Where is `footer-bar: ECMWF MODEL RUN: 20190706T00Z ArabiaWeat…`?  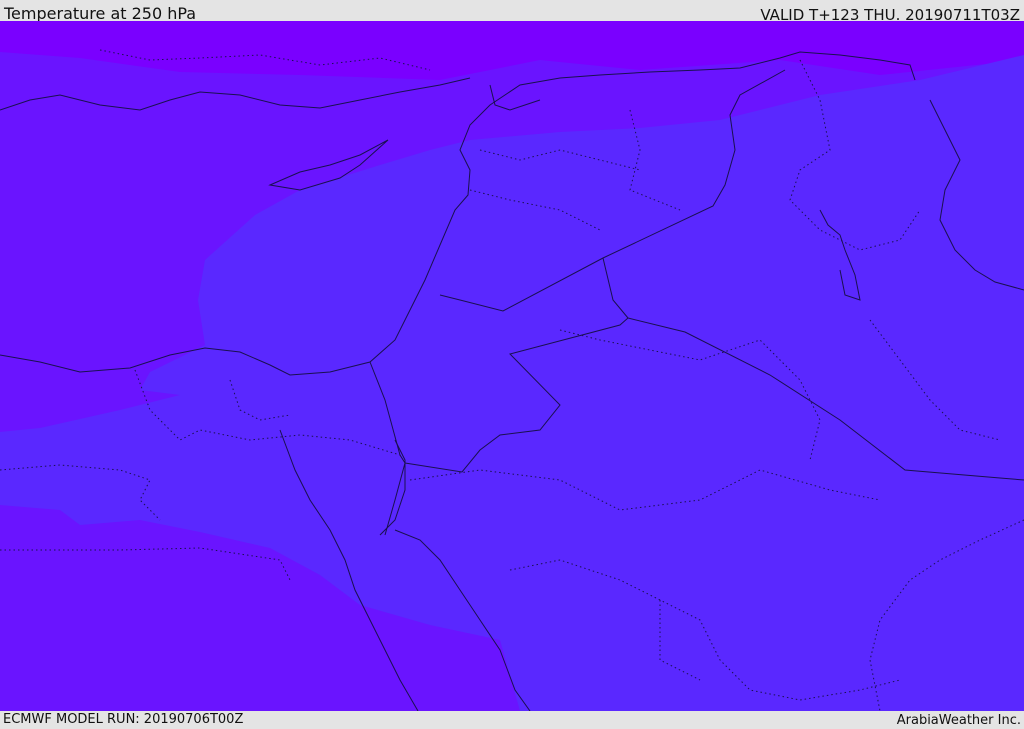
footer-bar: ECMWF MODEL RUN: 20190706T00Z ArabiaWeat… is located at coordinates (512, 720).